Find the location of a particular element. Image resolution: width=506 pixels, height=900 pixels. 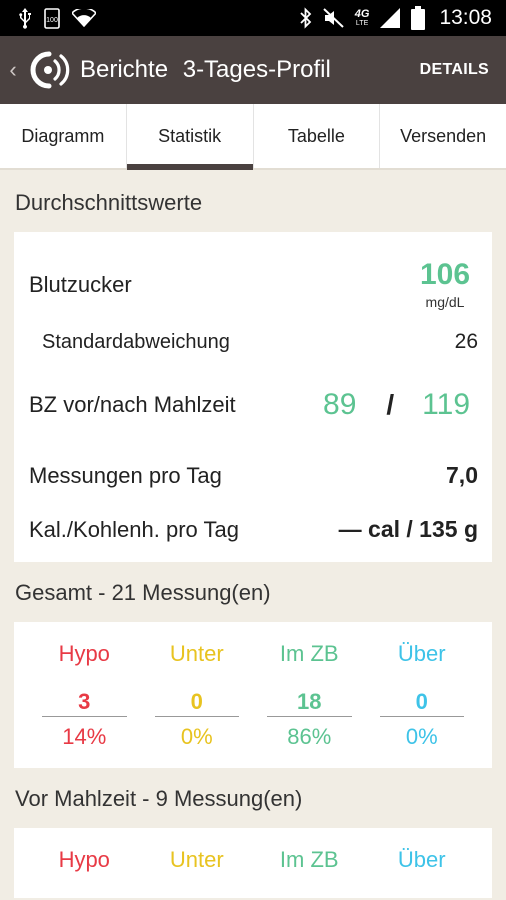

in-range-percent: 86% is located at coordinates (309, 736).